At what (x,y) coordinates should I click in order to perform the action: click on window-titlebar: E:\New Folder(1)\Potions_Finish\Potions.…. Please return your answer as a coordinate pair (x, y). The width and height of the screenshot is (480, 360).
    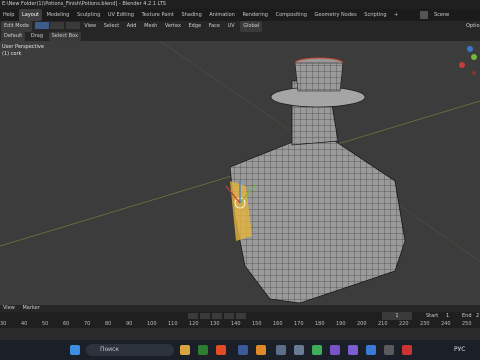
    Looking at the image, I should click on (240, 4).